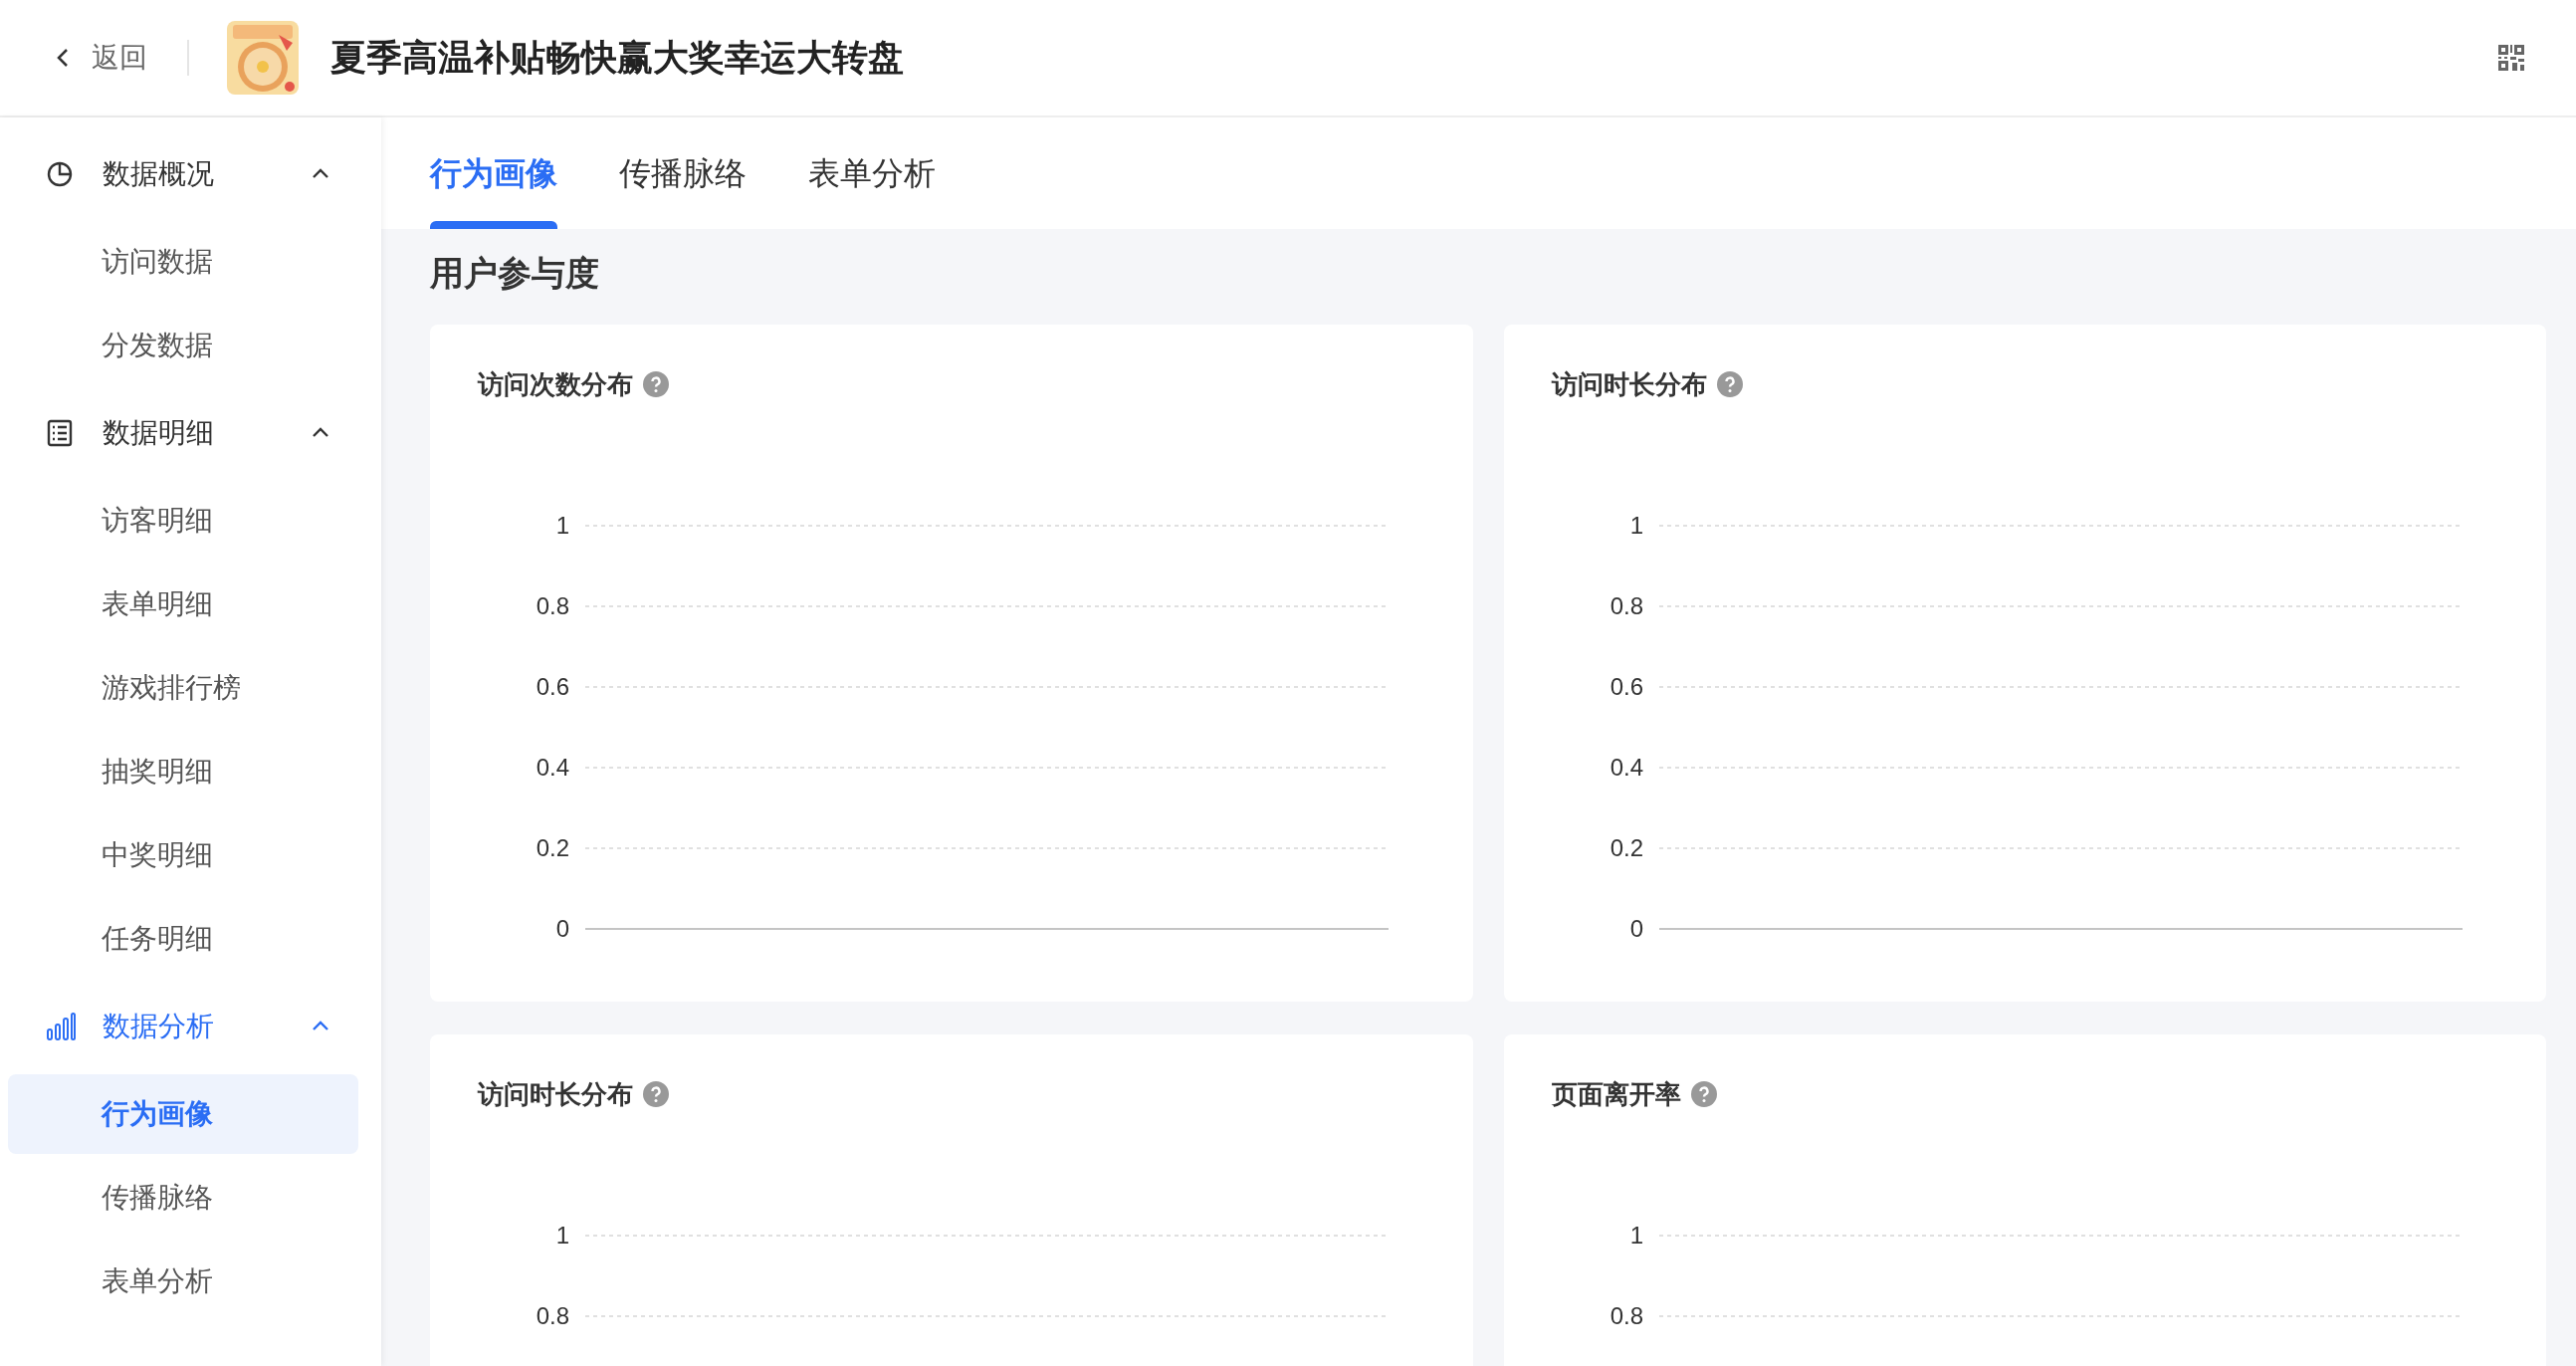 The width and height of the screenshot is (2576, 1366). What do you see at coordinates (183, 262) in the screenshot?
I see `sidebar-item: 访问数据` at bounding box center [183, 262].